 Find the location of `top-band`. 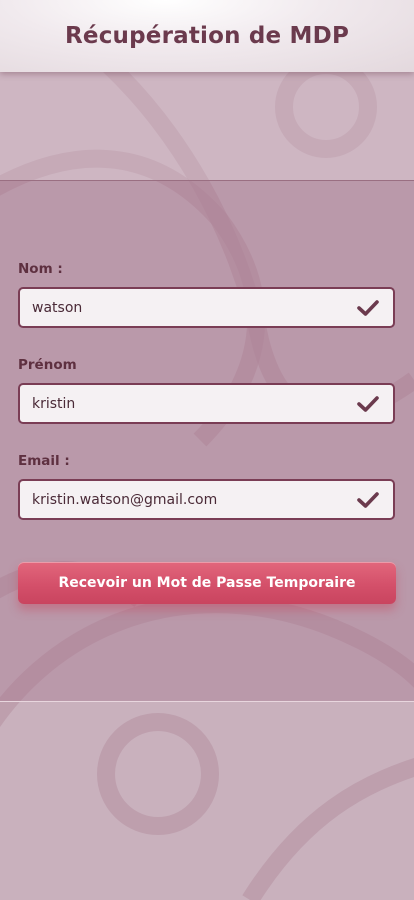

top-band is located at coordinates (207, 126).